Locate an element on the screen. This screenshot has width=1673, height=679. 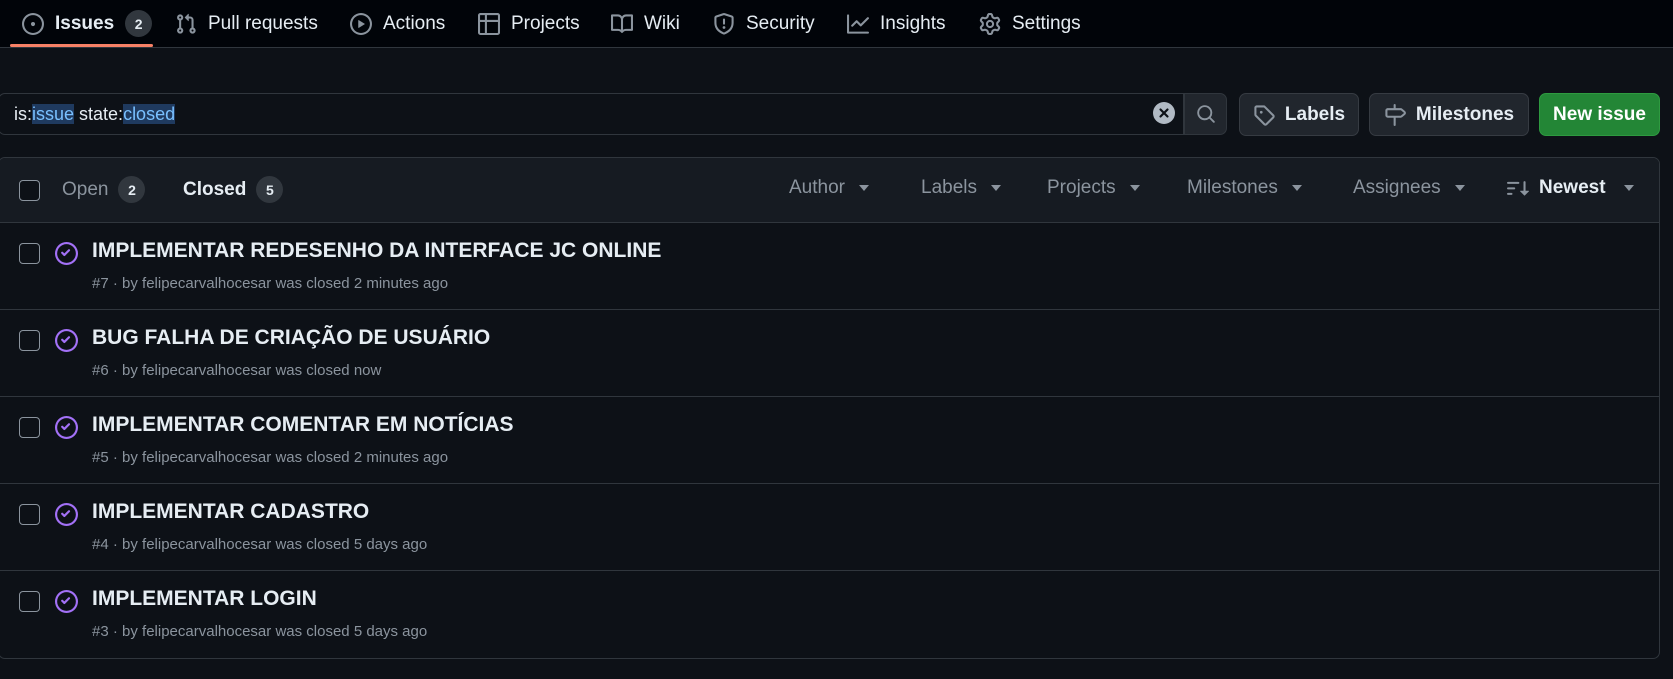
tab-wiki: Wiki is located at coordinates (645, 23).